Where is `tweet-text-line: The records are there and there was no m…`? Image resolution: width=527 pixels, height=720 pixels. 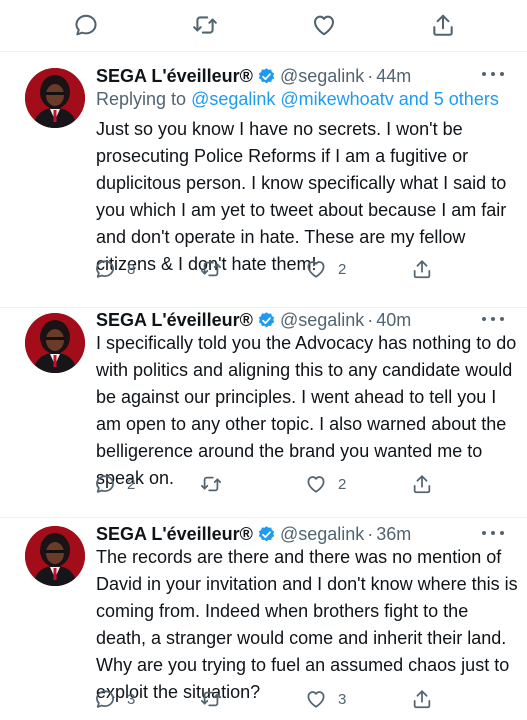 tweet-text-line: The records are there and there was no m… is located at coordinates (299, 557).